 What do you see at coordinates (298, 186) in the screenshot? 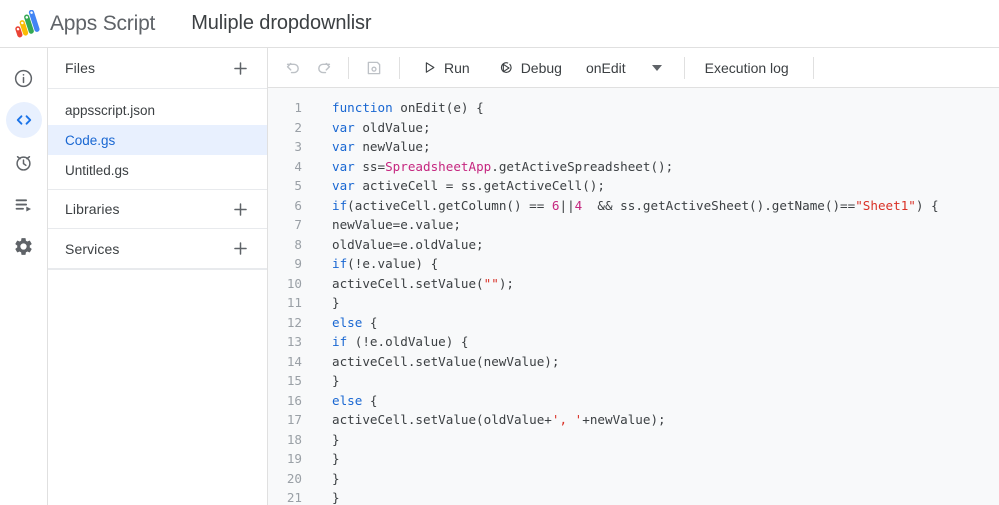
I see `line-number: 5` at bounding box center [298, 186].